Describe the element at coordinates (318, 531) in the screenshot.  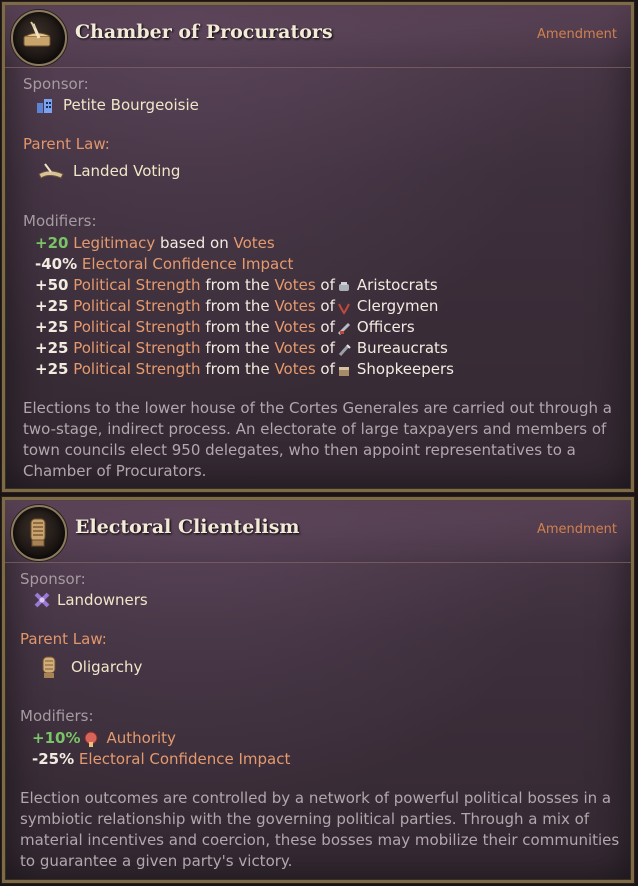
I see `tooltip-header: Electoral Clientelism Amendment` at that location.